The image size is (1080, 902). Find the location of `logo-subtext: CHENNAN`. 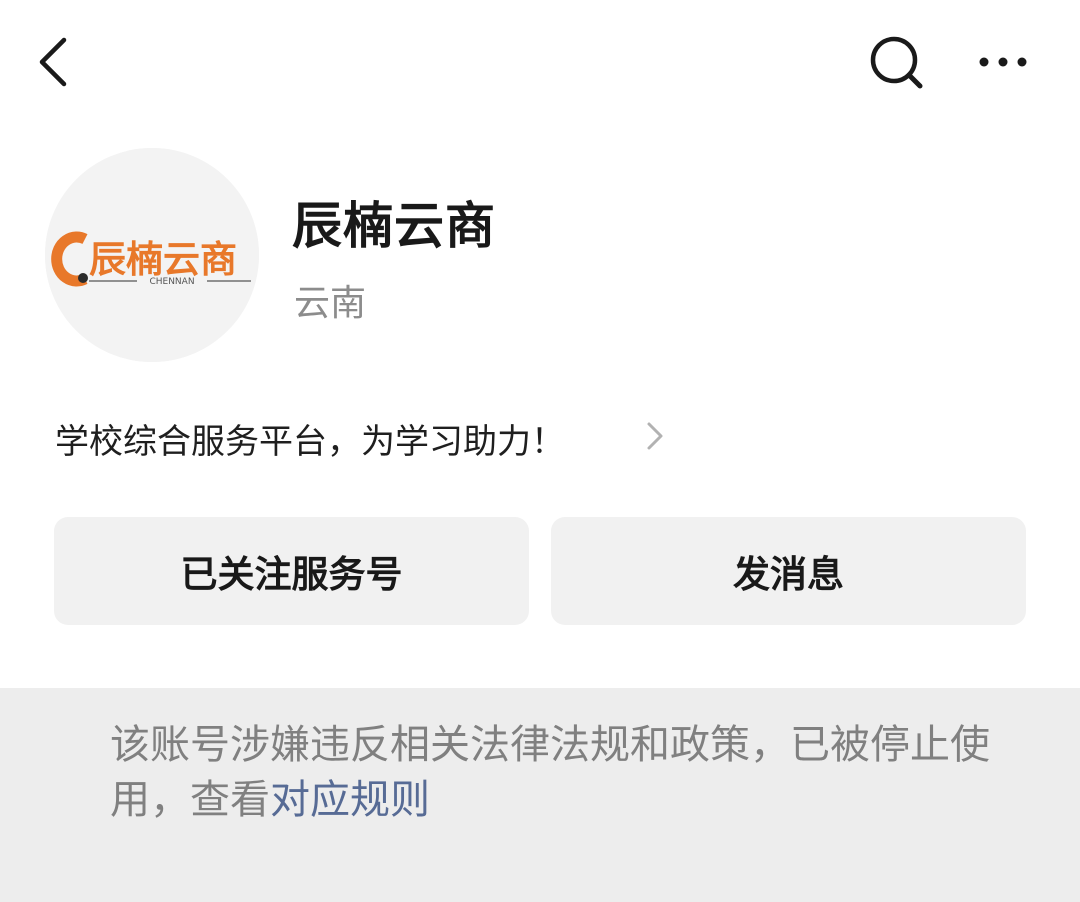

logo-subtext: CHENNAN is located at coordinates (171, 282).